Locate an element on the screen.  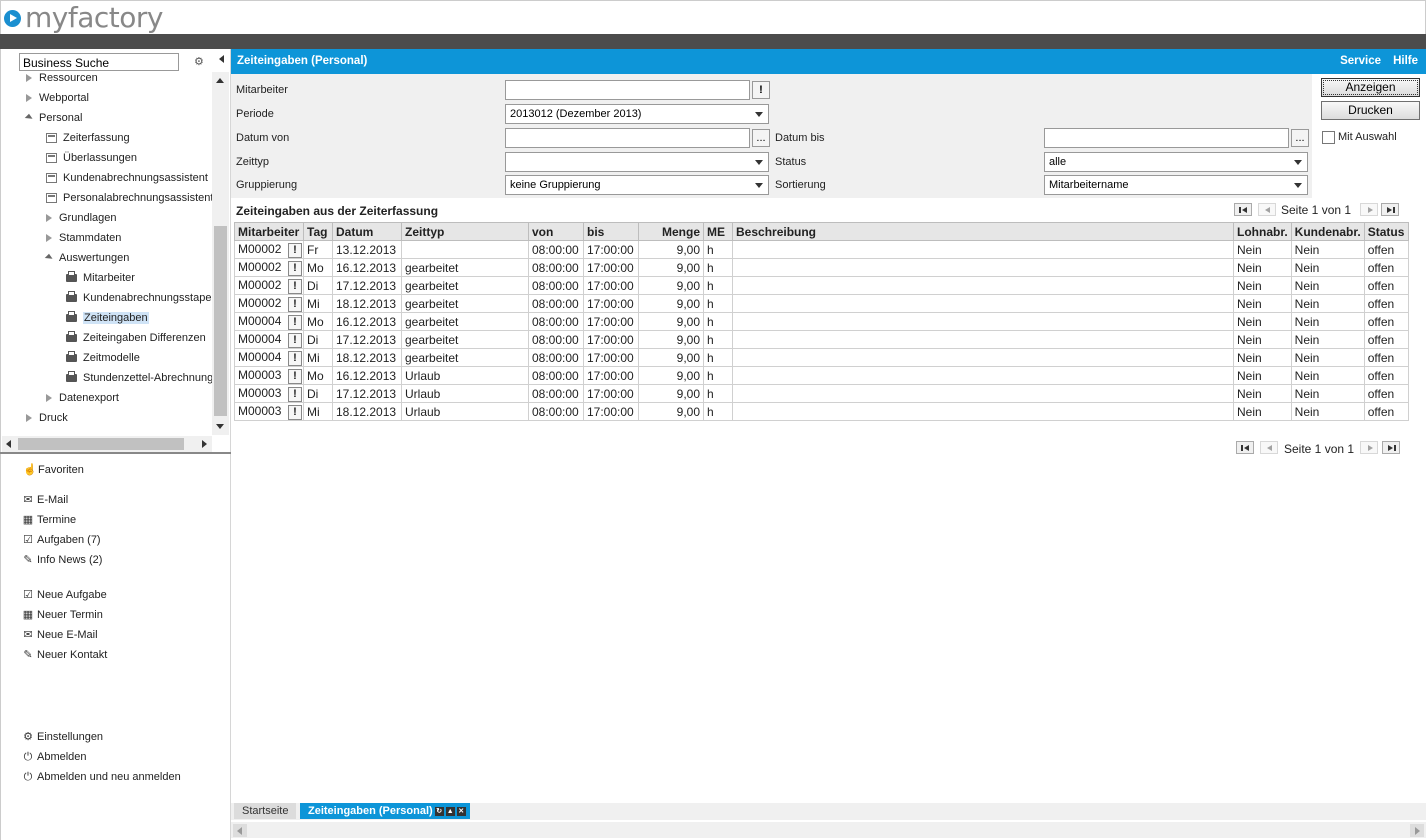
first-page-button-bottom is located at coordinates (1245, 447).